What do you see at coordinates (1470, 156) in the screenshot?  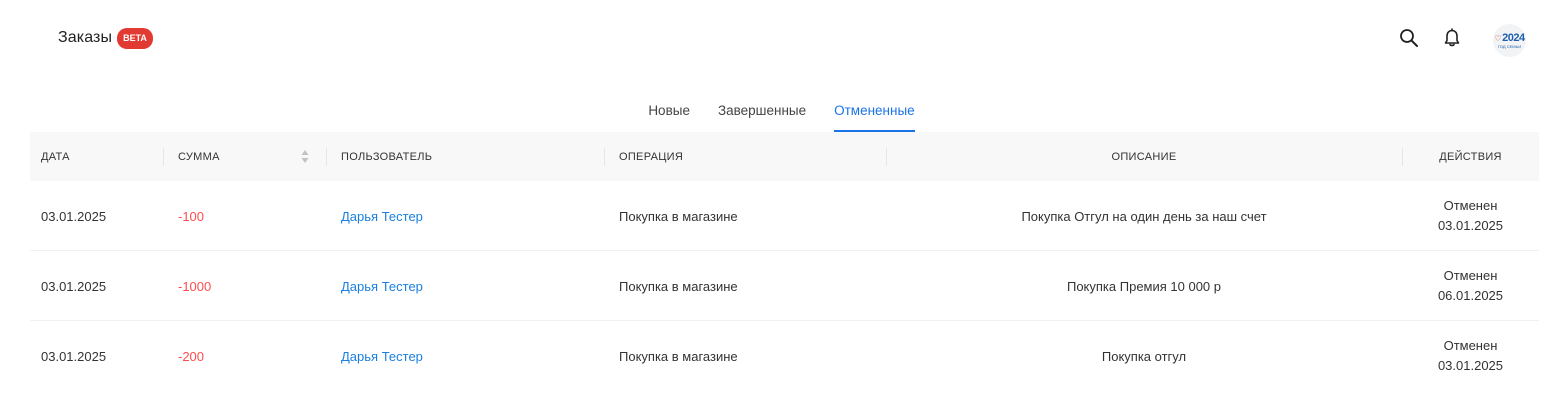 I see `col-actions: ДЕЙСТВИЯ` at bounding box center [1470, 156].